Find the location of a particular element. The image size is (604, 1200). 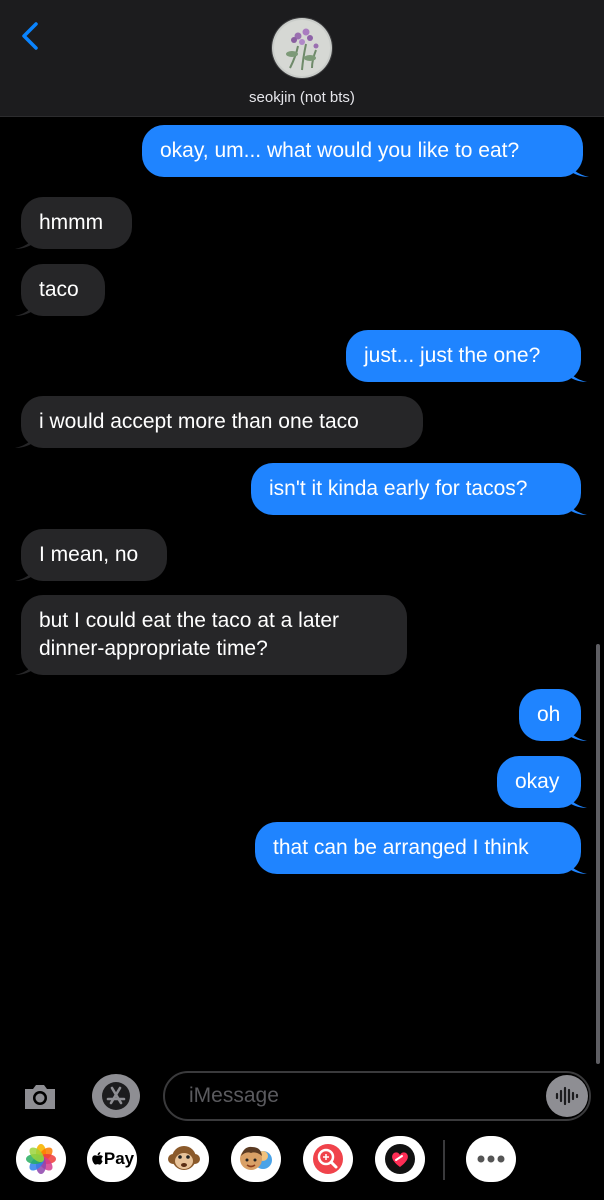

memoji-icon is located at coordinates (256, 1158).